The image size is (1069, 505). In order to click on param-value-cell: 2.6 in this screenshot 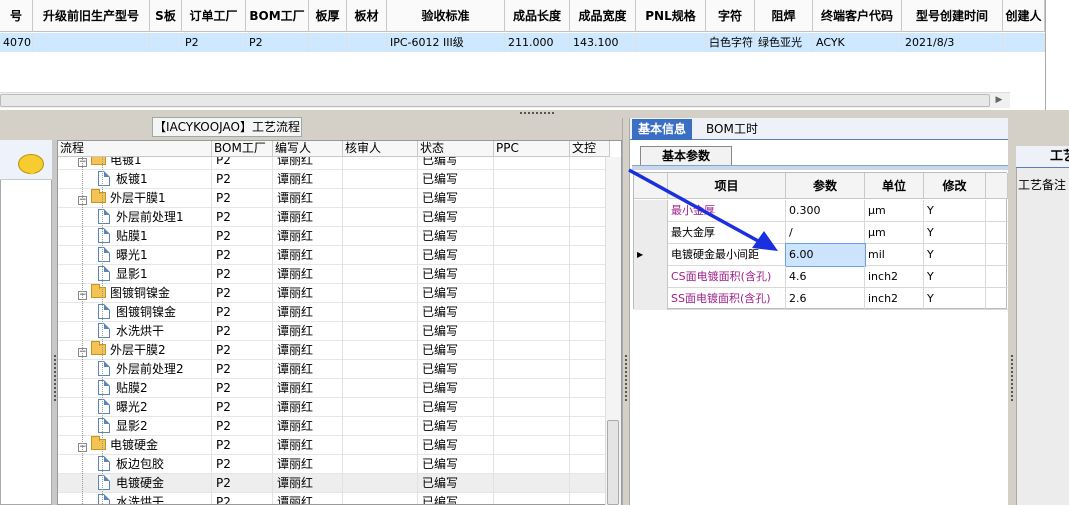, I will do `click(825, 299)`.